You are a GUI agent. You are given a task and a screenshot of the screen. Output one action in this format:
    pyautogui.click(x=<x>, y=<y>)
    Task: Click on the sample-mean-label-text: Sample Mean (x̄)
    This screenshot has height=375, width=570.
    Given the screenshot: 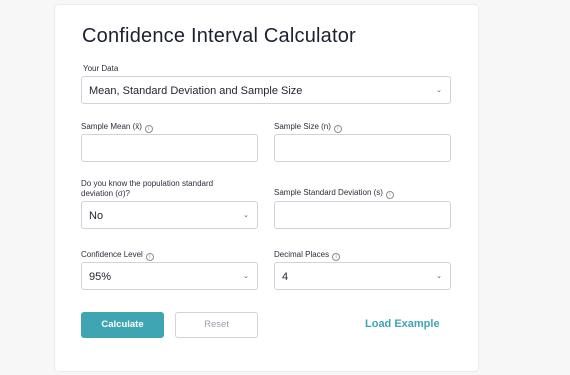 What is the action you would take?
    pyautogui.click(x=111, y=126)
    